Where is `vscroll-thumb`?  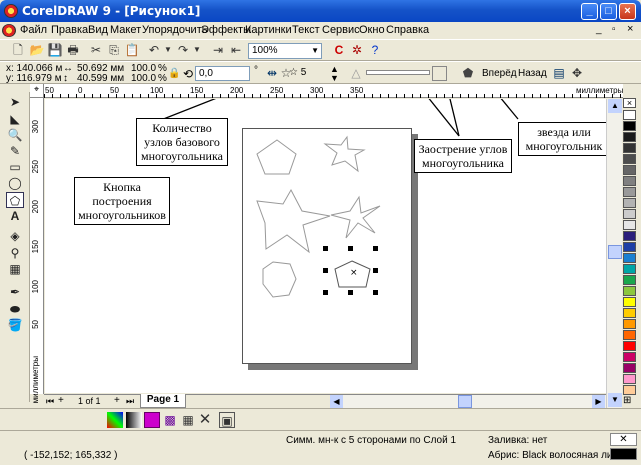
vscroll-thumb is located at coordinates (615, 252).